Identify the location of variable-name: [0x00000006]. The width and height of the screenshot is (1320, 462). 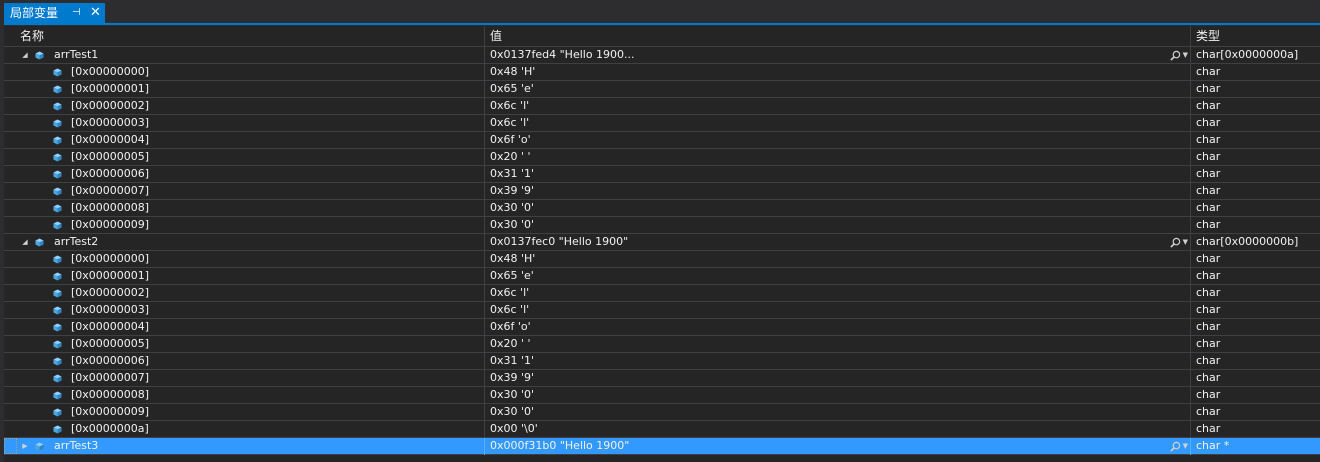
(110, 360).